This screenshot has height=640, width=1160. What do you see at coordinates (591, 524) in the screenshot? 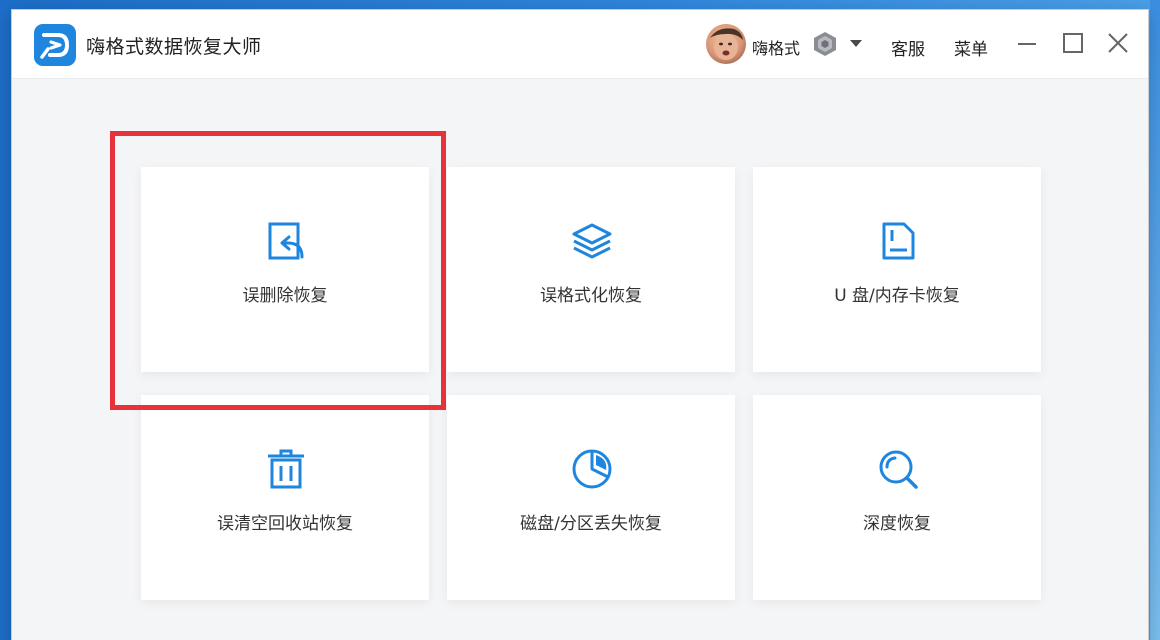
I see `card-label: 磁盘/分区丢失恢复` at bounding box center [591, 524].